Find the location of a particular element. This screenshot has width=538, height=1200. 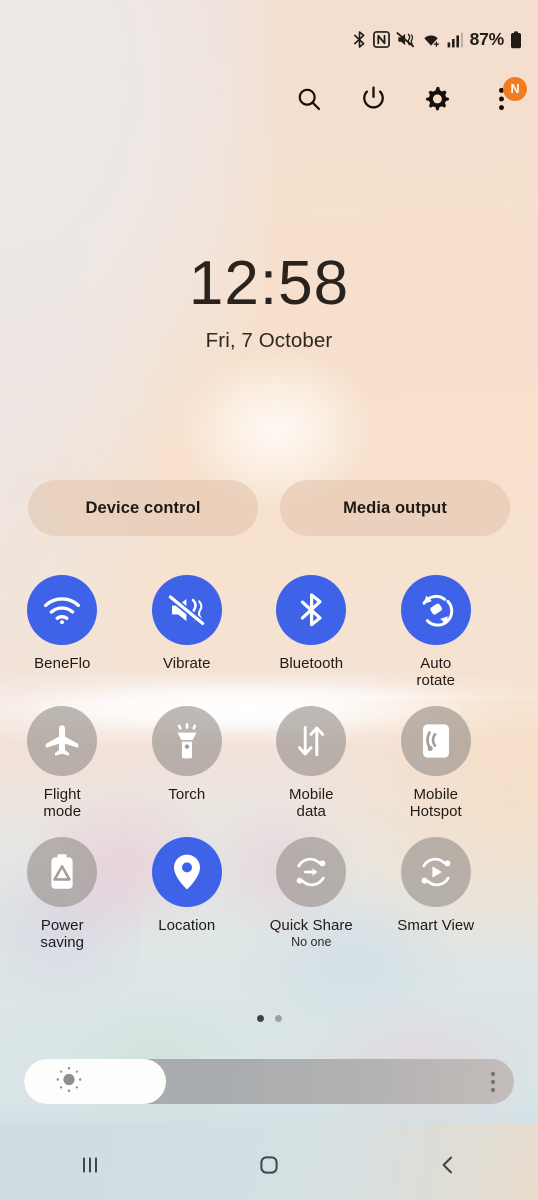

brightness-slider-fill is located at coordinates (95, 1081).